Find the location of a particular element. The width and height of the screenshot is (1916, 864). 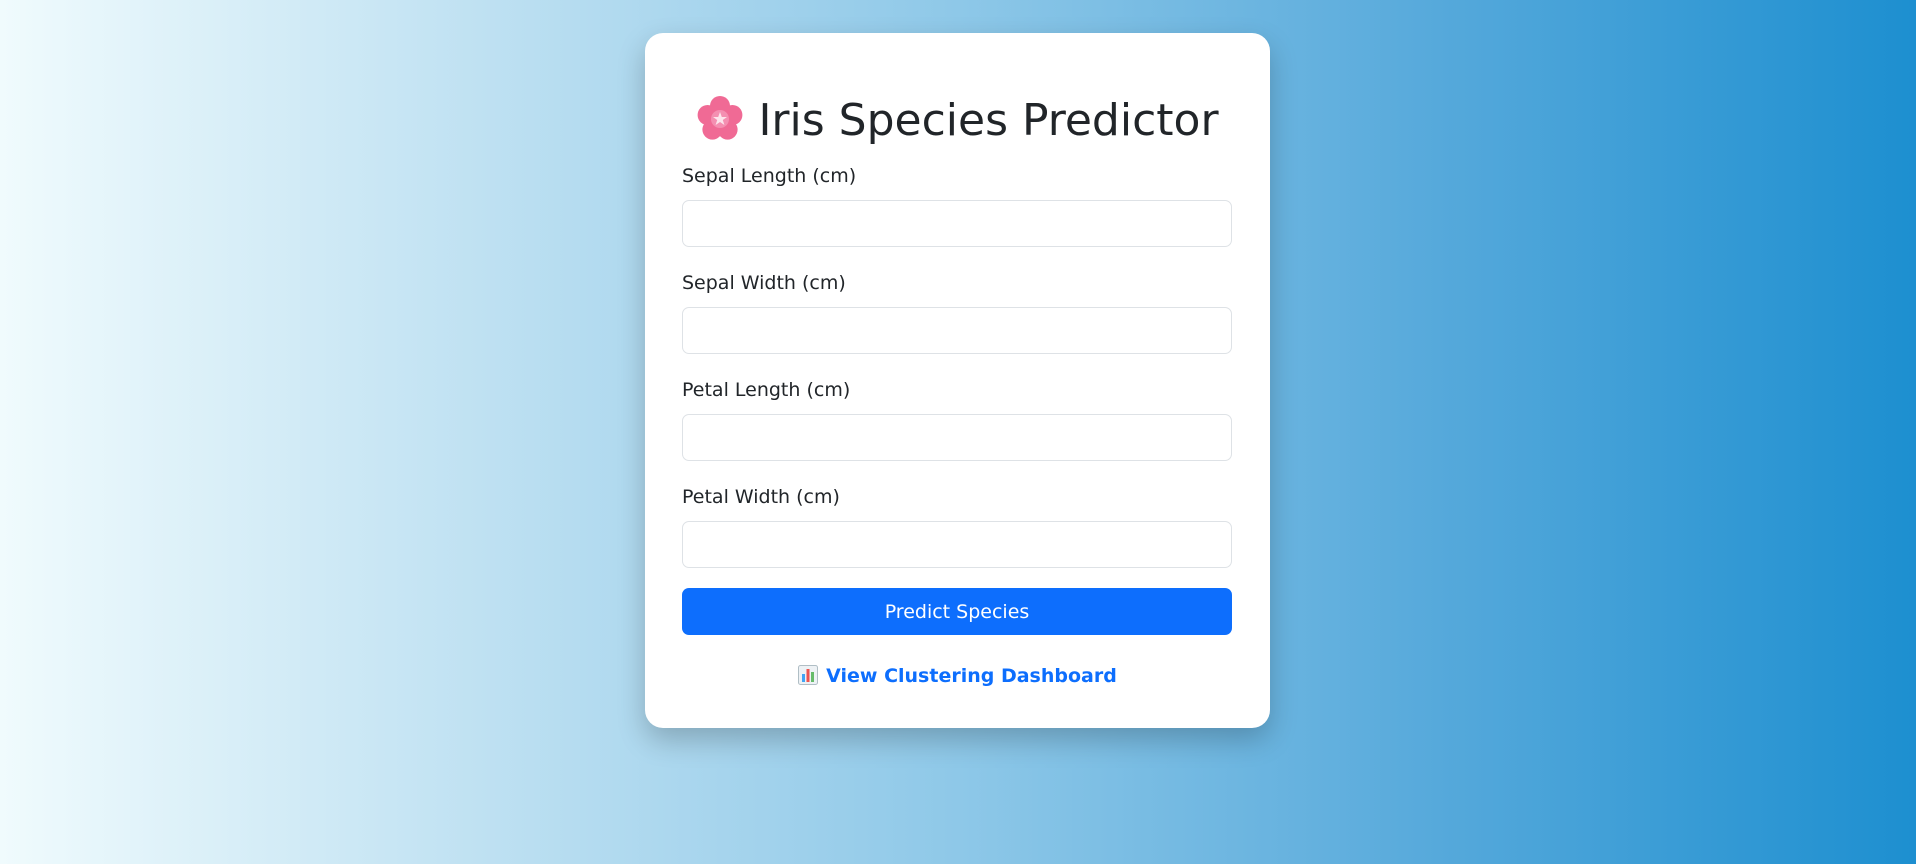

page-title: Iris Species Predictor is located at coordinates (957, 123).